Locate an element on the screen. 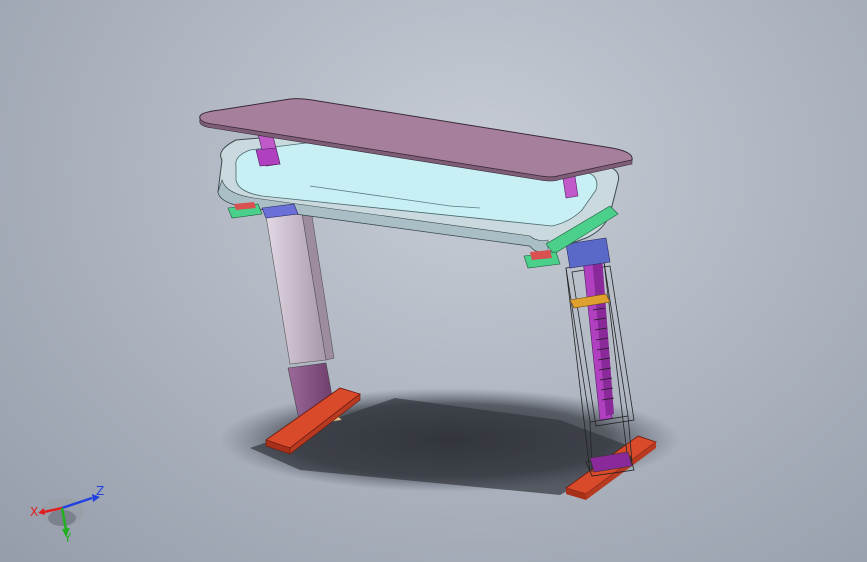 This screenshot has width=867, height=562. y-axis-label: Y is located at coordinates (67, 536).